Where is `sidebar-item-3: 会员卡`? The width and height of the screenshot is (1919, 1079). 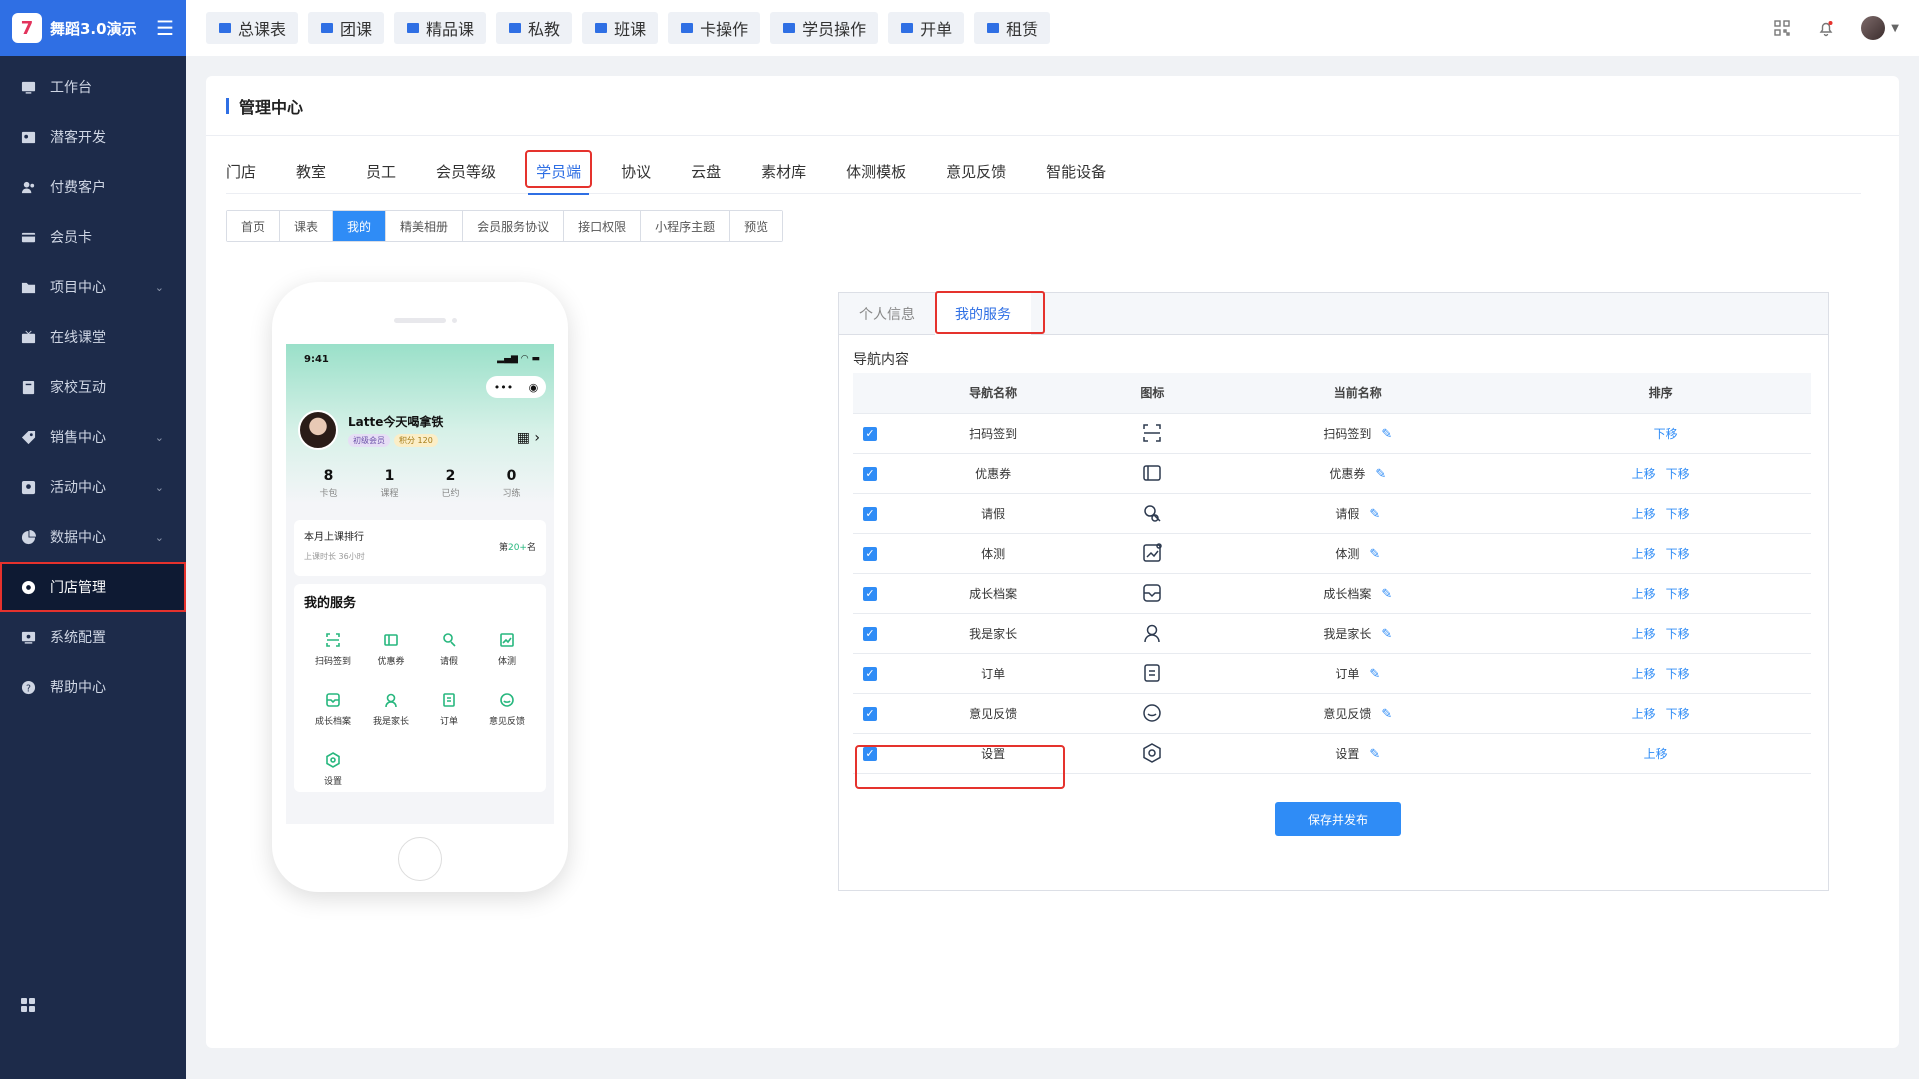 sidebar-item-3: 会员卡 is located at coordinates (93, 237).